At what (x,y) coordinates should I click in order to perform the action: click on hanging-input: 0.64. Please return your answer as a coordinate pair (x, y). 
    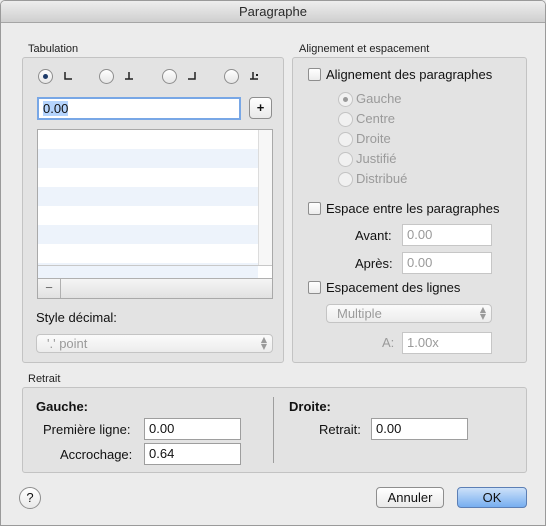
    Looking at the image, I should click on (192, 454).